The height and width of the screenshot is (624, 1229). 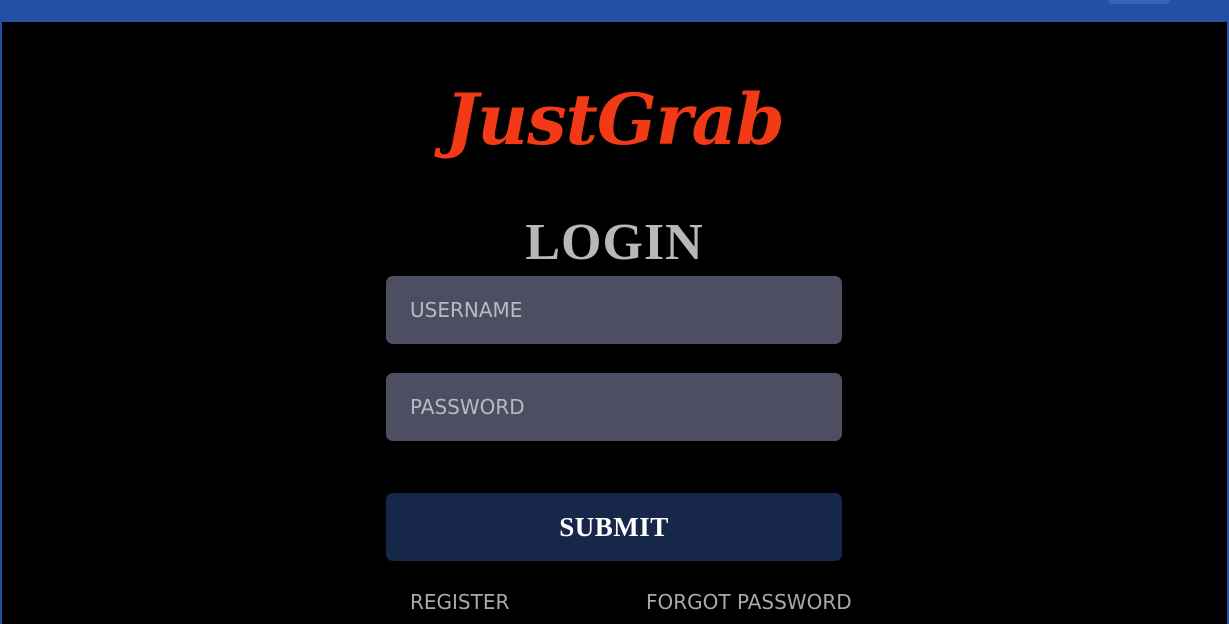 I want to click on forgot-password-link: FORGOT PASSWORD, so click(x=749, y=602).